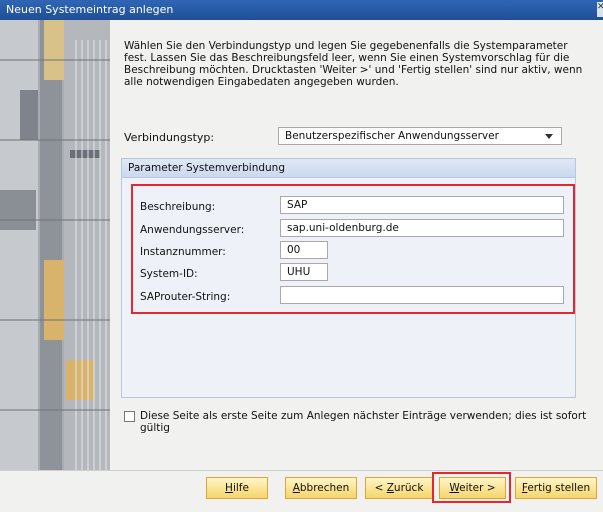  I want to click on connection-type-dropdown: Benutzerspezifischer Anwendungsserver, so click(420, 136).